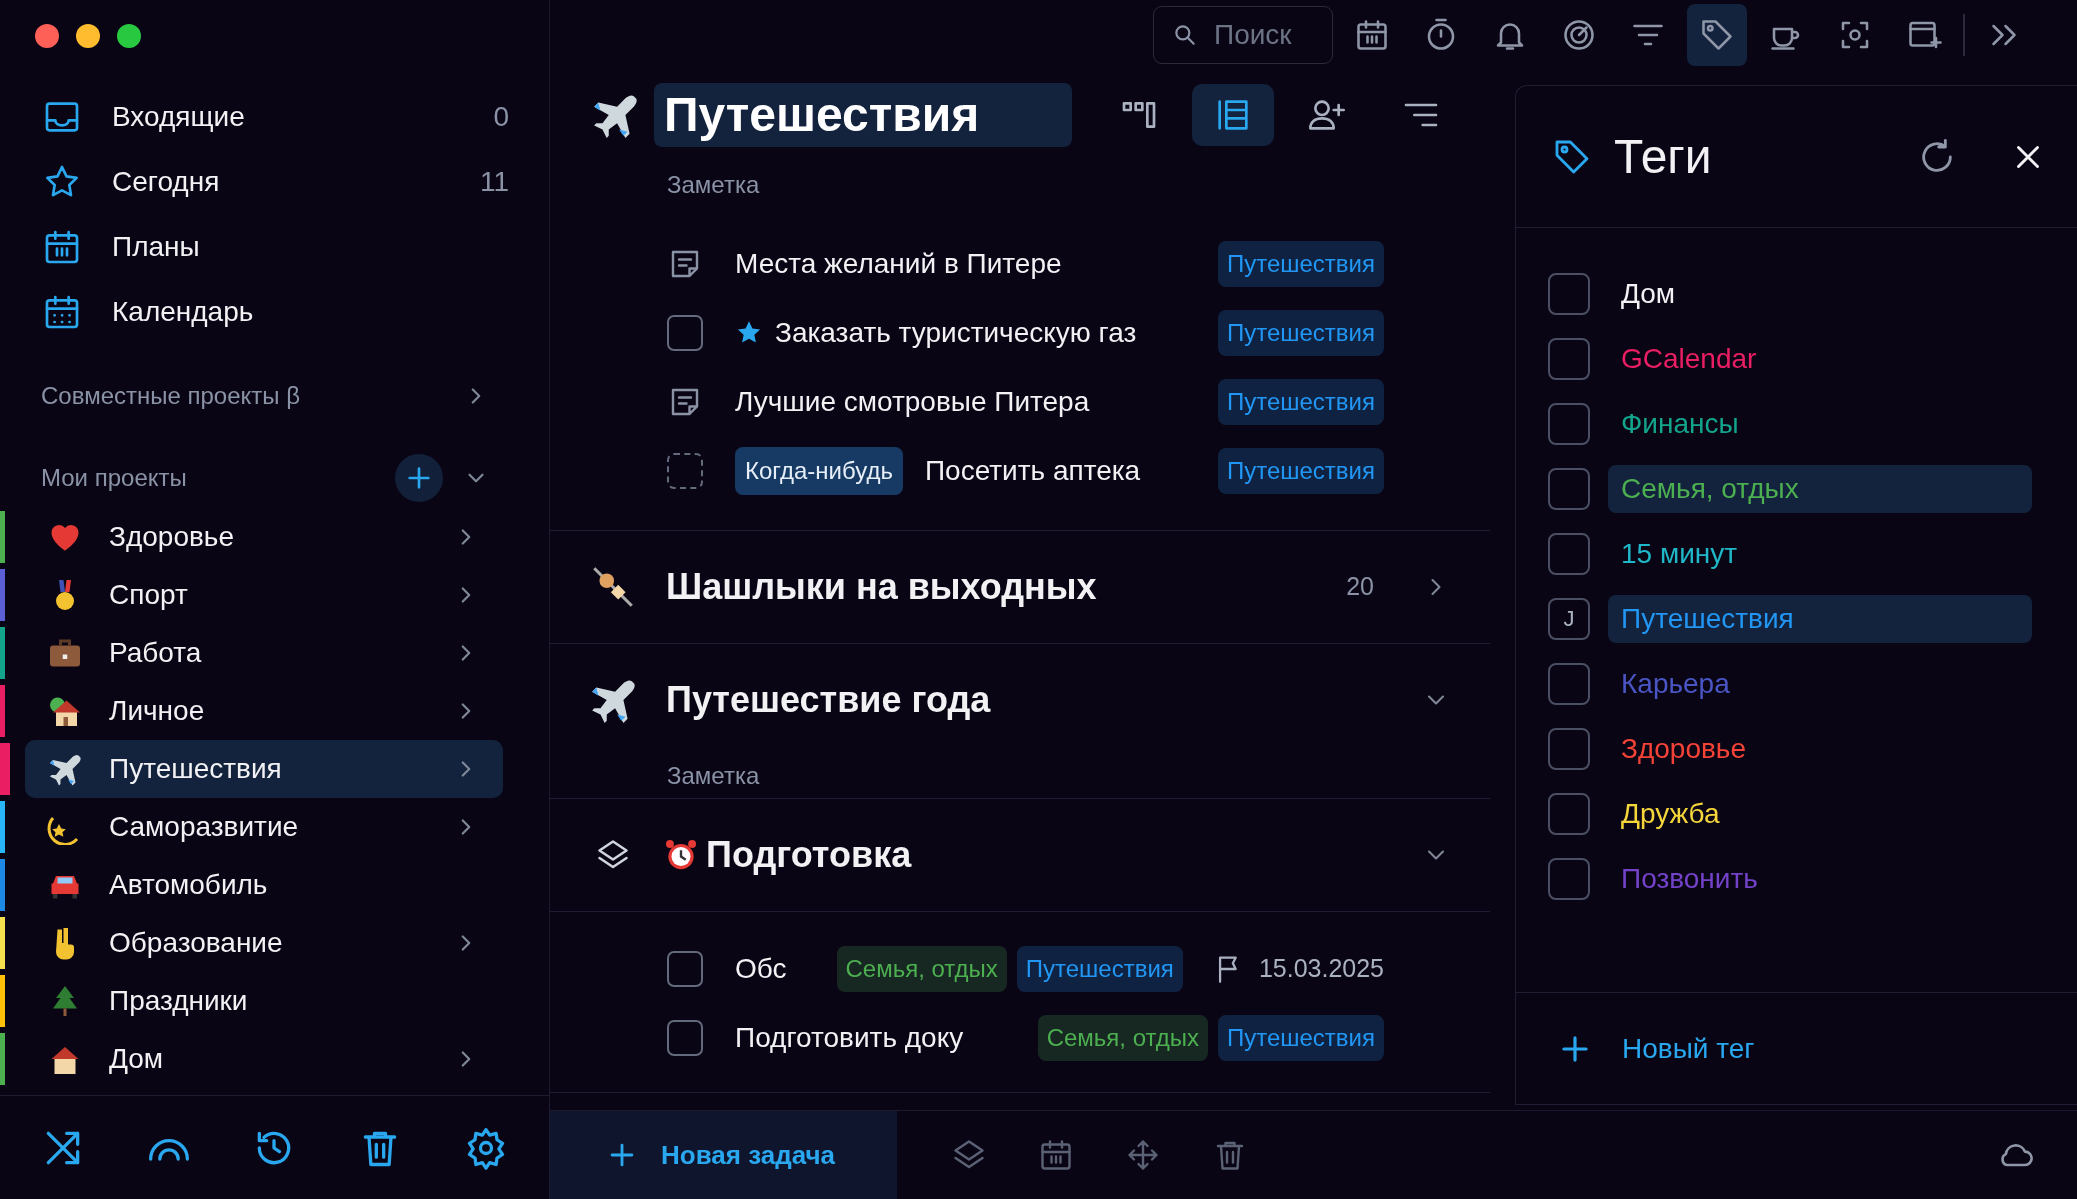 This screenshot has height=1199, width=2077. Describe the element at coordinates (1579, 35) in the screenshot. I see `radar-icon` at that location.